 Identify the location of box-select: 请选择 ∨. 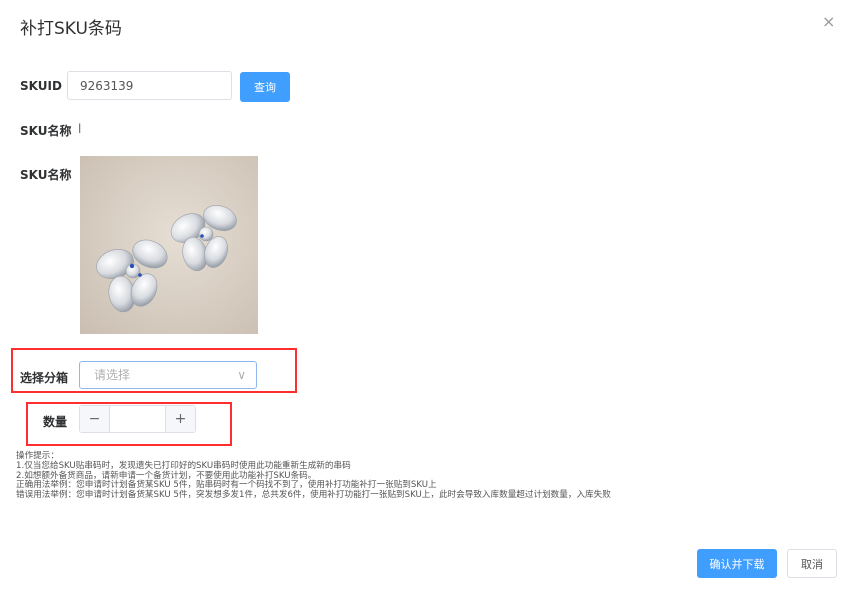
(168, 375).